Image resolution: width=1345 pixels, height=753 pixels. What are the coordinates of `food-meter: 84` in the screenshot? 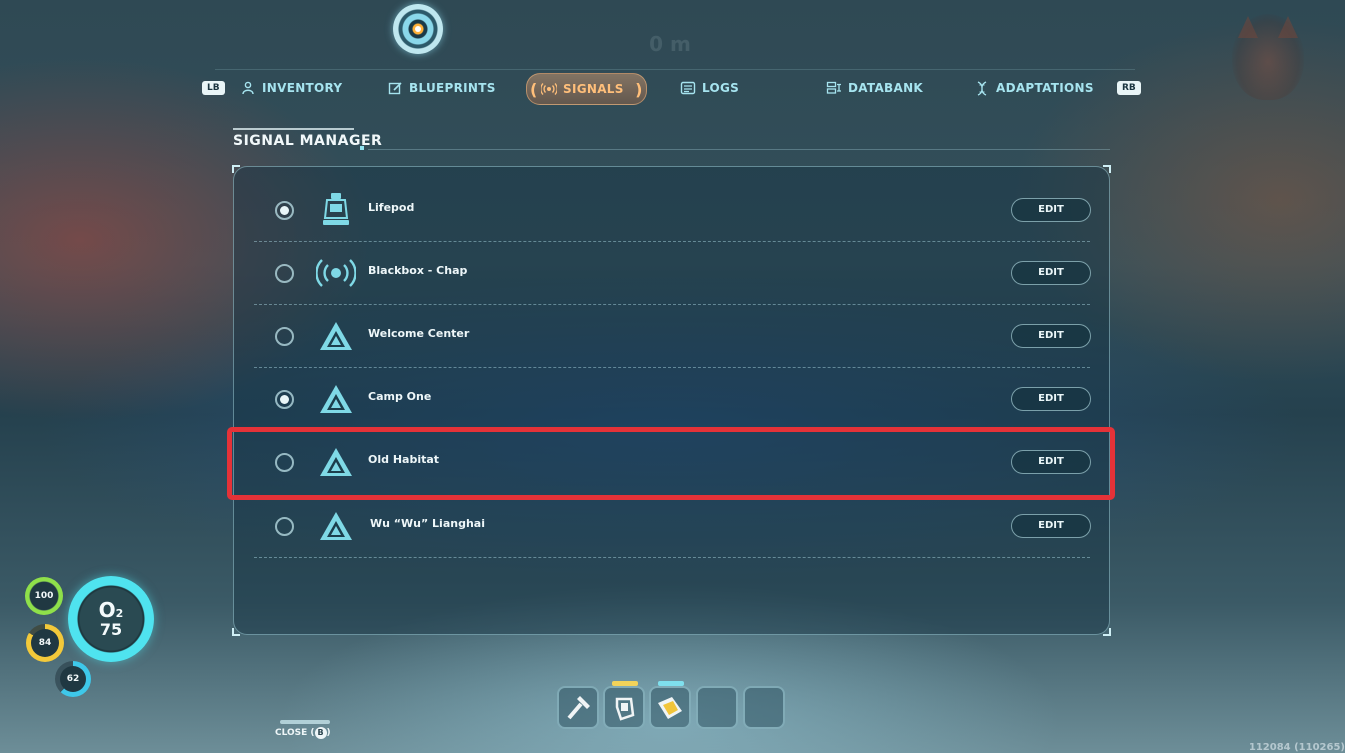 It's located at (45, 643).